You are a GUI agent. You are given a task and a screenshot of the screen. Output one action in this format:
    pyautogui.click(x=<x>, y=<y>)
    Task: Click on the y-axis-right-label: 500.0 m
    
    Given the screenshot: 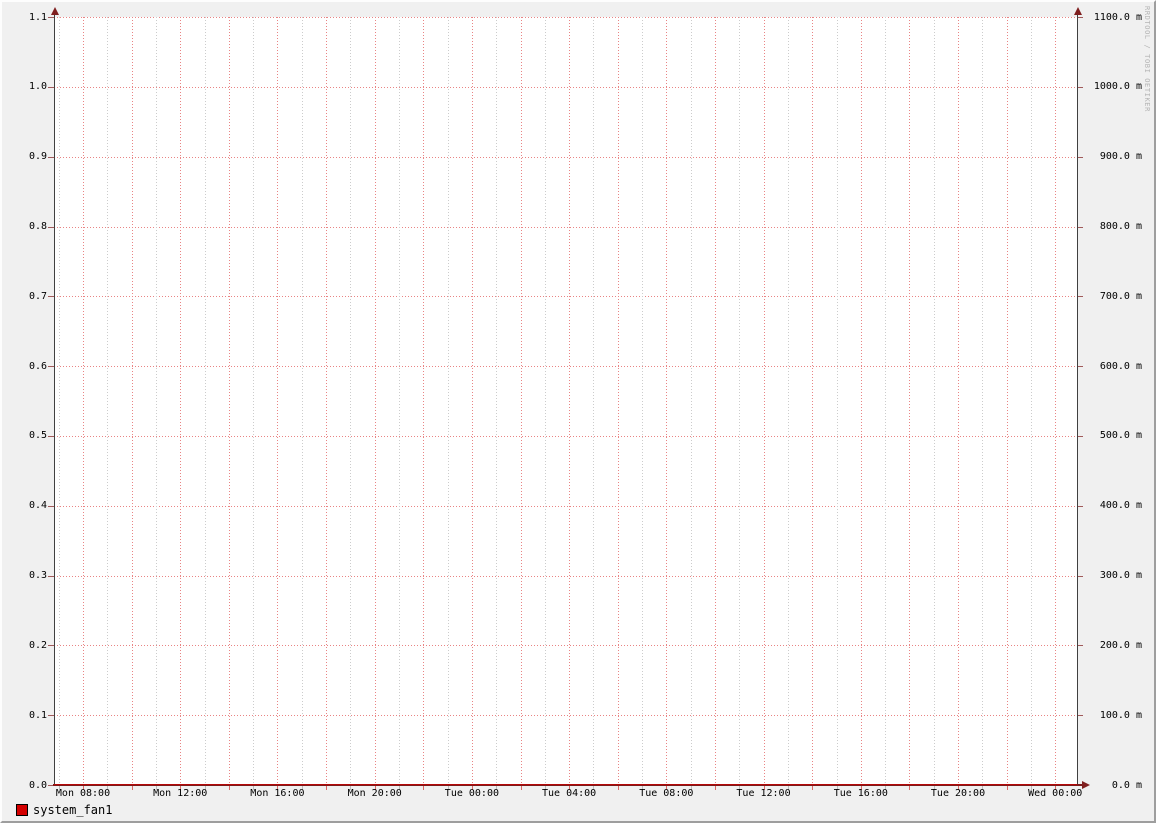 What is the action you would take?
    pyautogui.click(x=1120, y=436)
    